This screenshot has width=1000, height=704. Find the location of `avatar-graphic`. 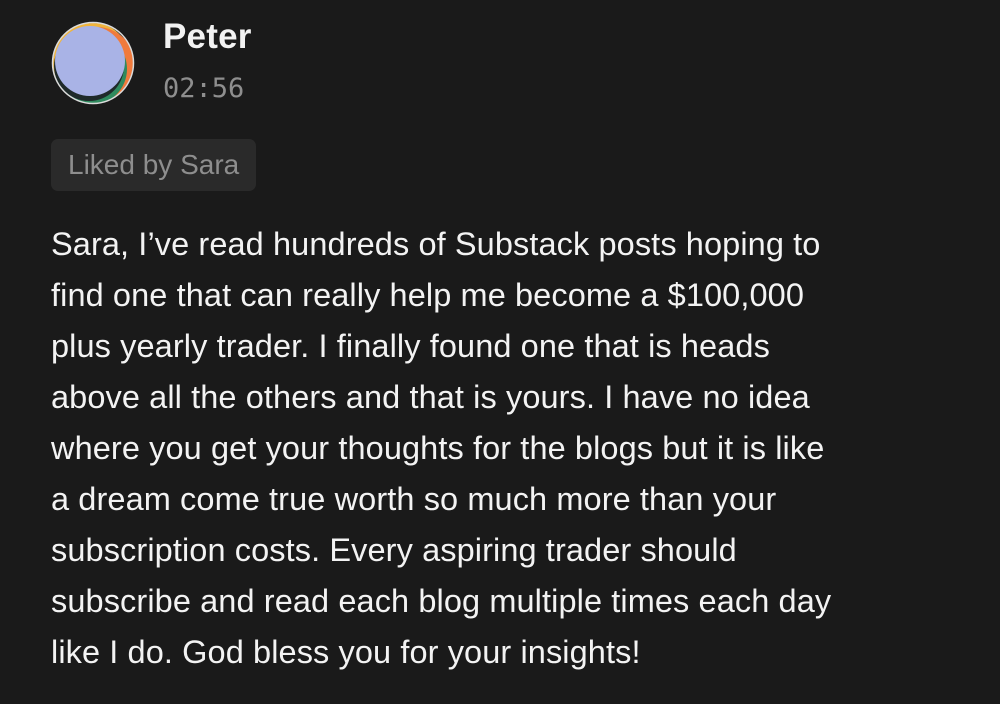

avatar-graphic is located at coordinates (93, 63).